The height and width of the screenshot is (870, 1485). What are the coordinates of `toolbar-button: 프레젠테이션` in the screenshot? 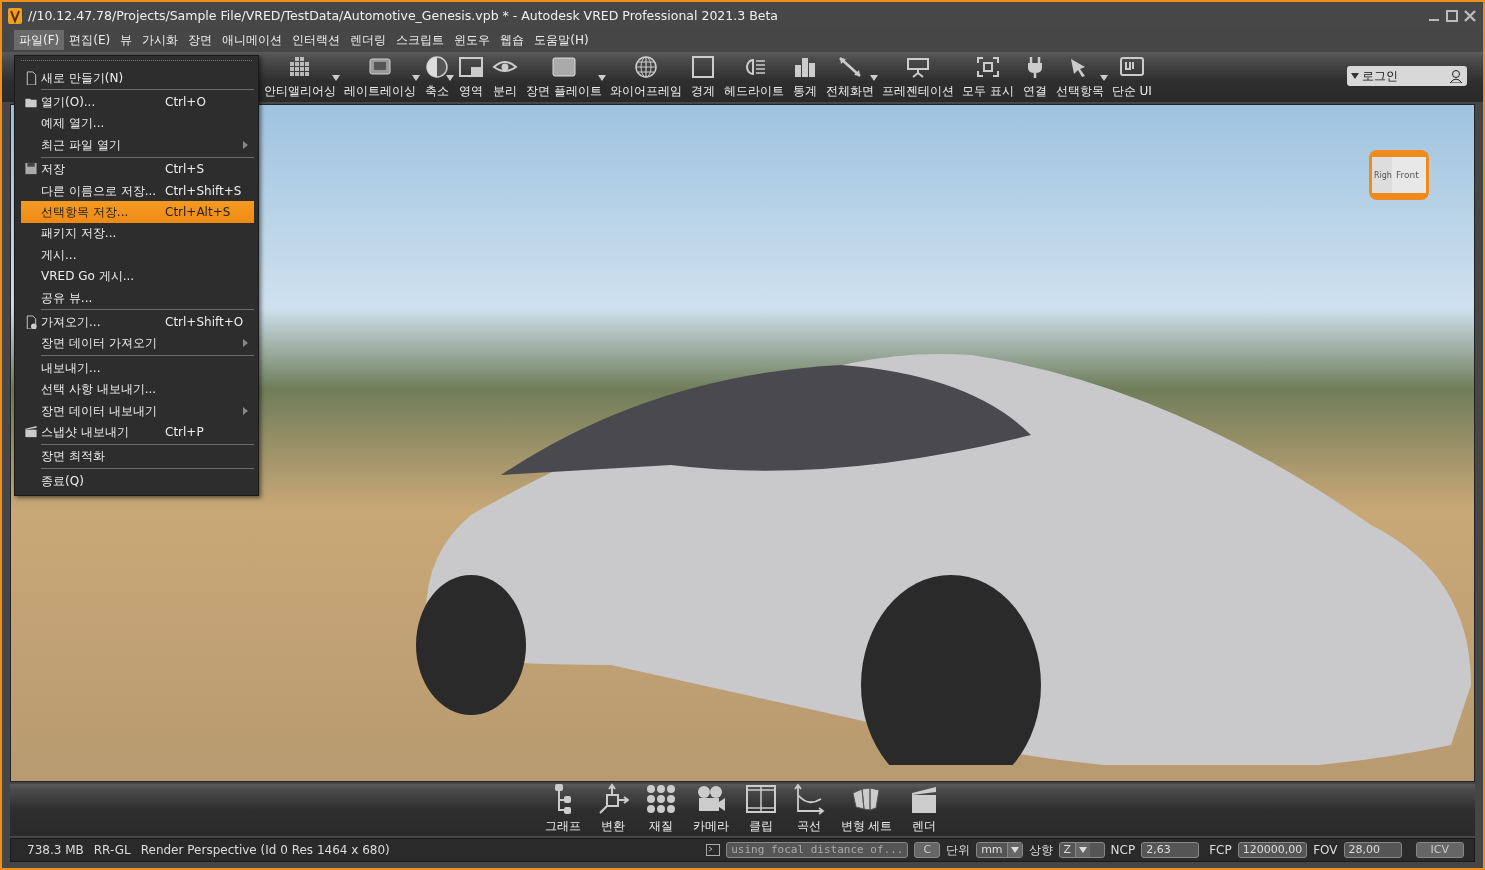 It's located at (917, 77).